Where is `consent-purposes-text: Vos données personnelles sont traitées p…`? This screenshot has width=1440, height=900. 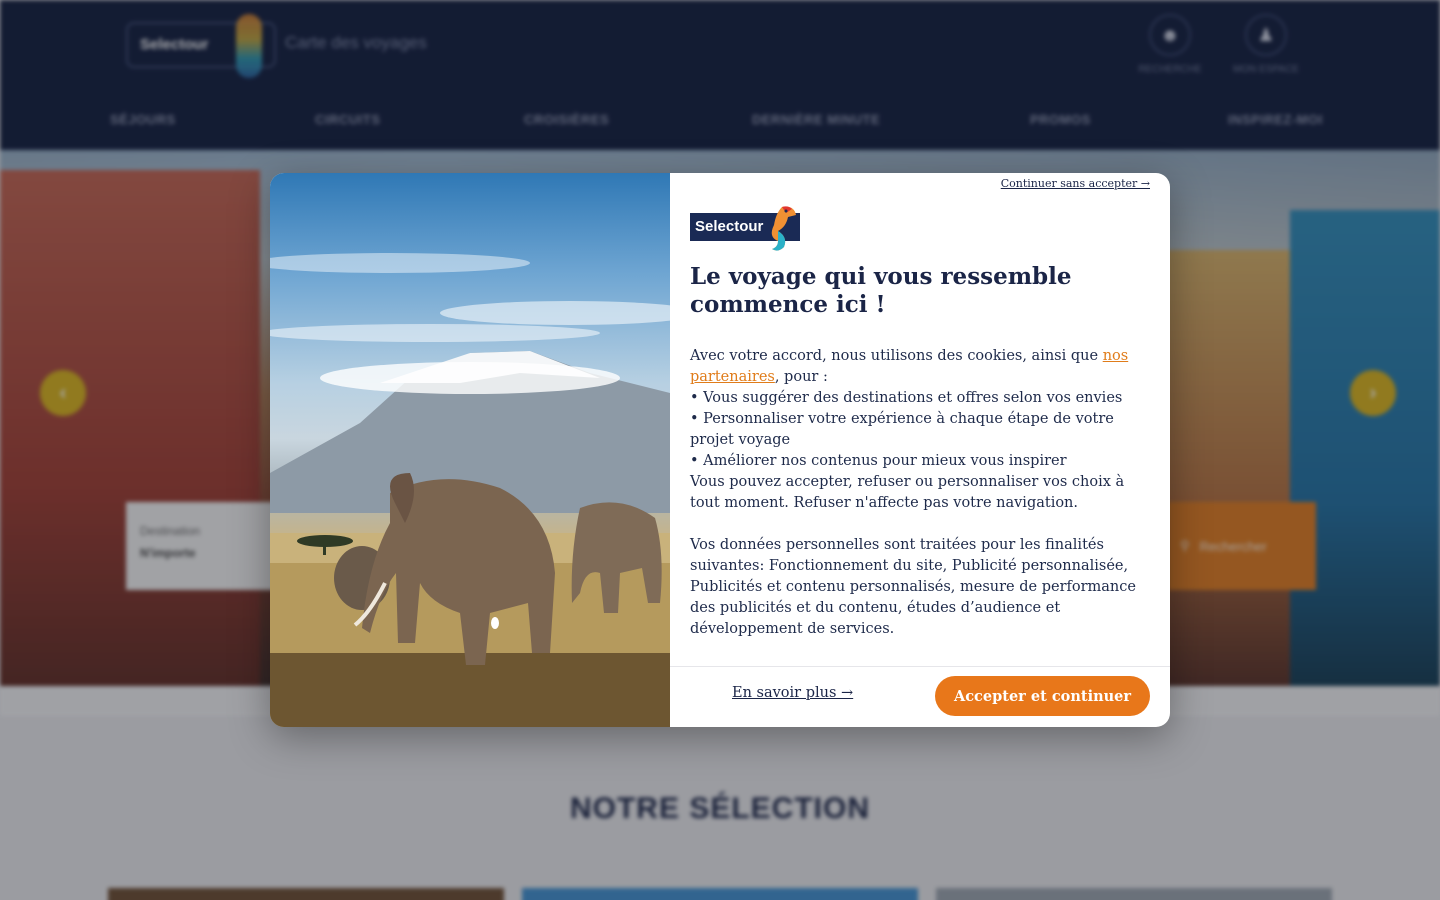 consent-purposes-text: Vos données personnelles sont traitées p… is located at coordinates (913, 587).